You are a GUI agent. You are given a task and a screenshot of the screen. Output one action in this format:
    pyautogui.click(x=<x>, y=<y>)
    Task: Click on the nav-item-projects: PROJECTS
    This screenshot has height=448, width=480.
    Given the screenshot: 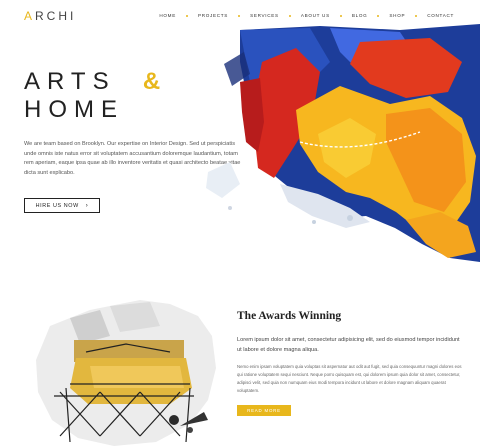 What is the action you would take?
    pyautogui.click(x=213, y=15)
    